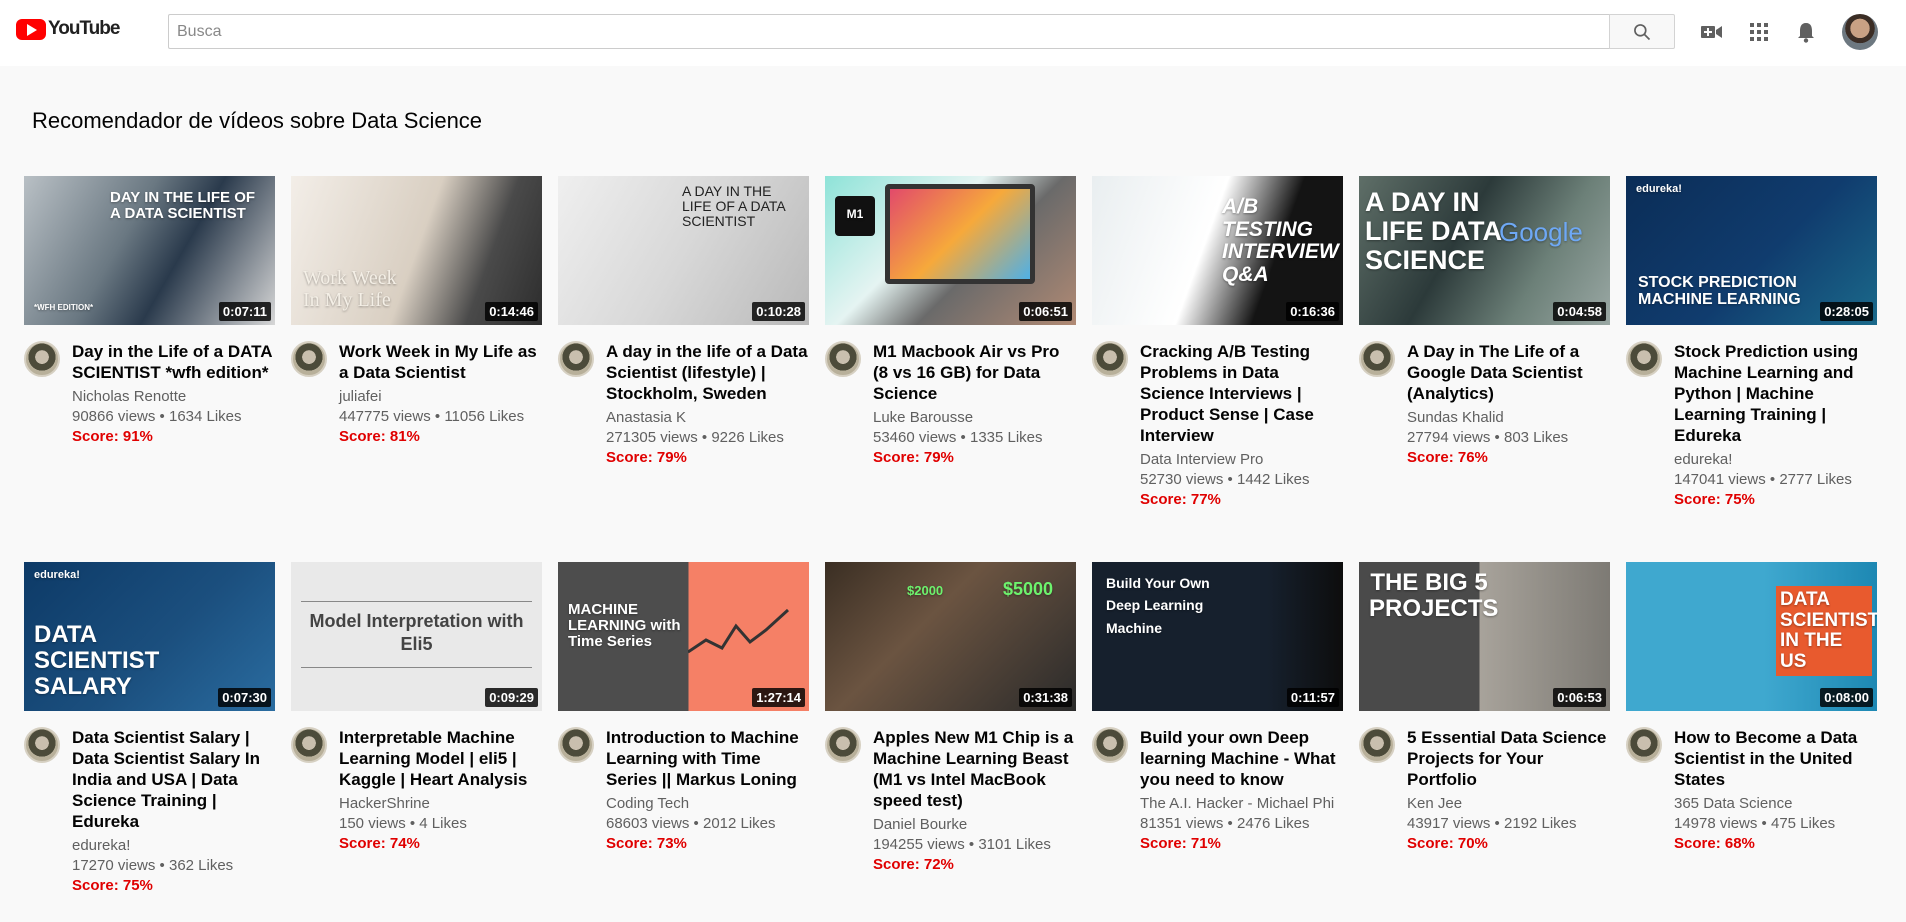  I want to click on user-avatar, so click(1860, 32).